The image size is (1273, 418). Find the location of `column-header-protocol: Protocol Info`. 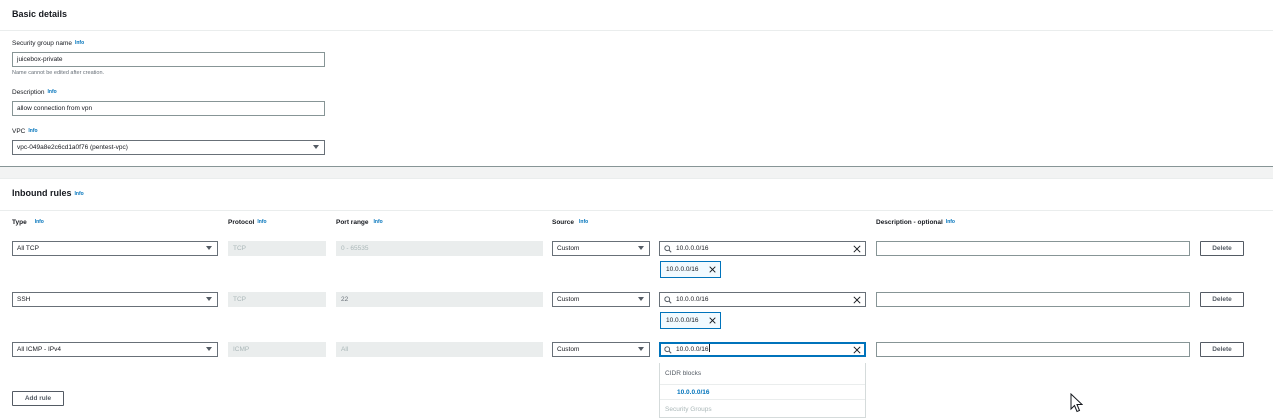

column-header-protocol: Protocol Info is located at coordinates (247, 222).